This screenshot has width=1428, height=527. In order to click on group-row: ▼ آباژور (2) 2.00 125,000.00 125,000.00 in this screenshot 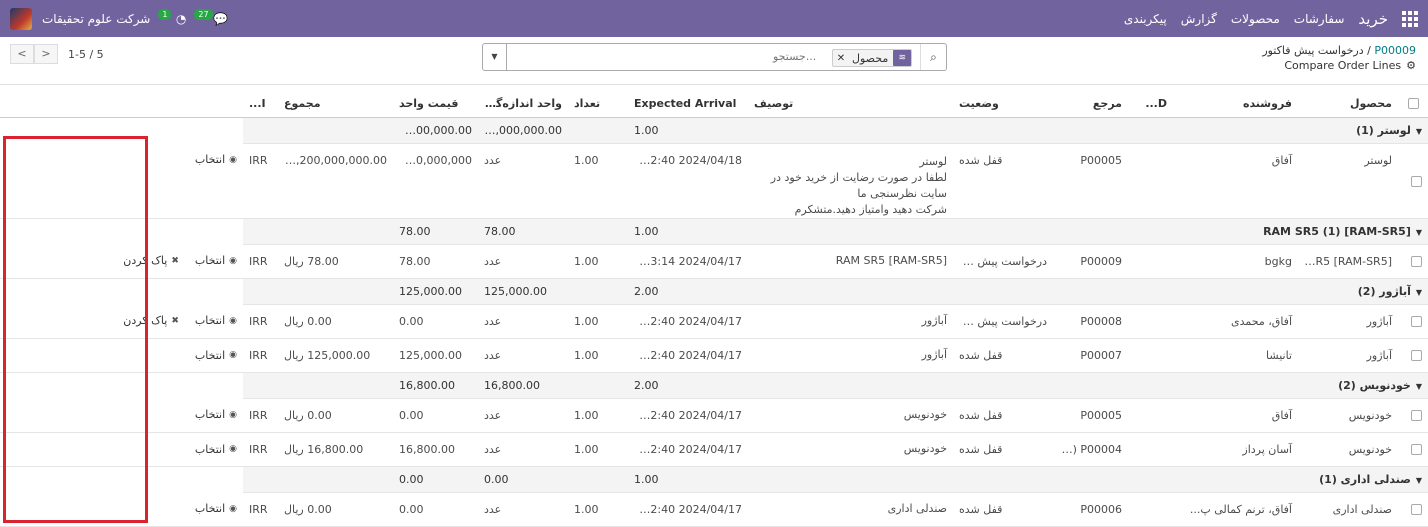, I will do `click(714, 291)`.